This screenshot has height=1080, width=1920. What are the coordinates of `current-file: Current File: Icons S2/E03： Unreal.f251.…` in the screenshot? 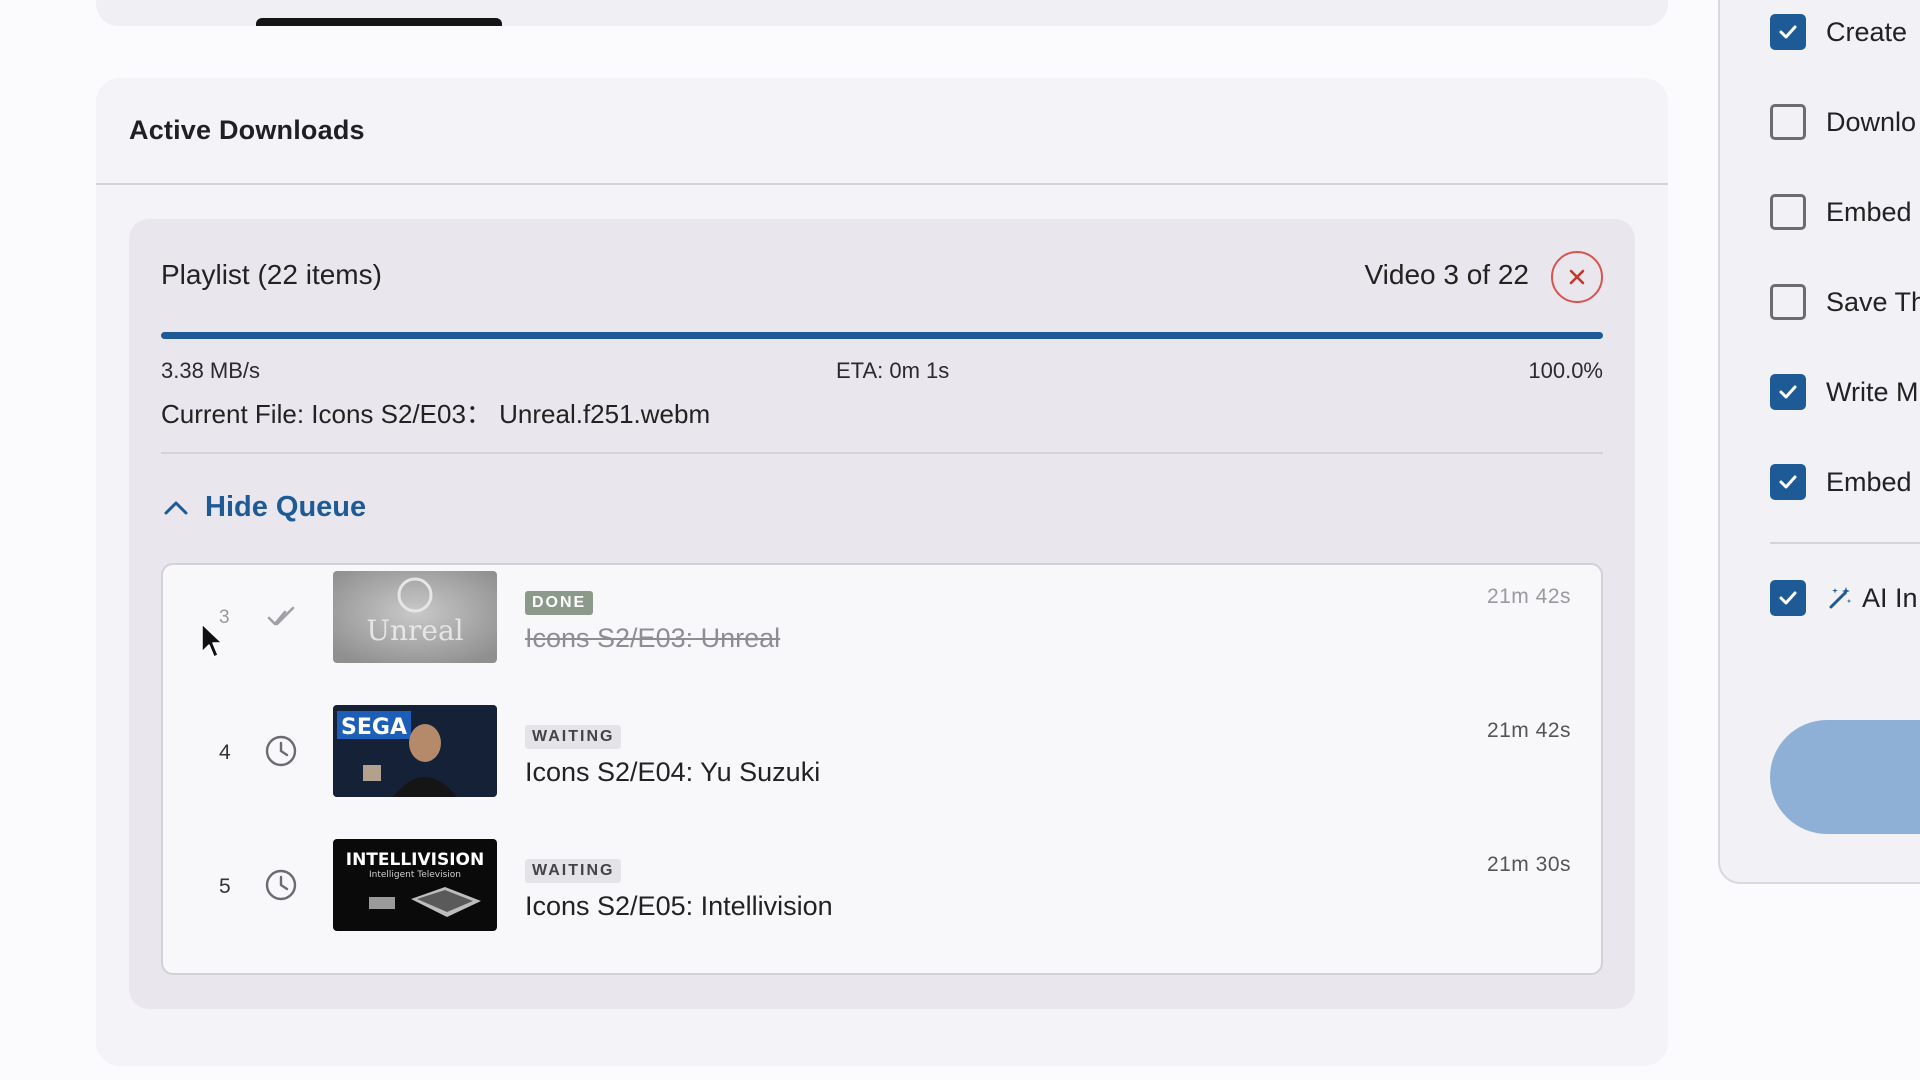 It's located at (436, 414).